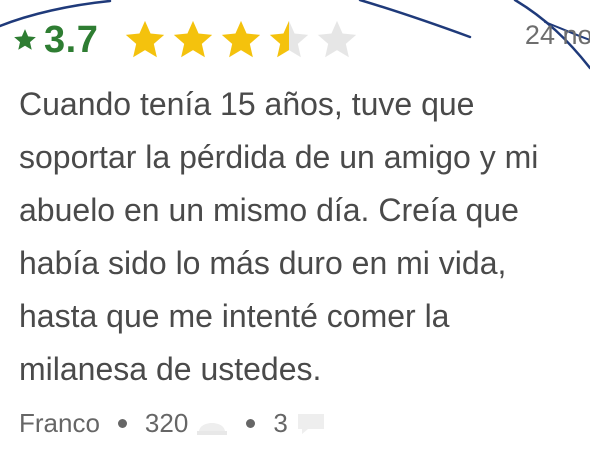 This screenshot has width=590, height=456. I want to click on likes-count: 320, so click(166, 423).